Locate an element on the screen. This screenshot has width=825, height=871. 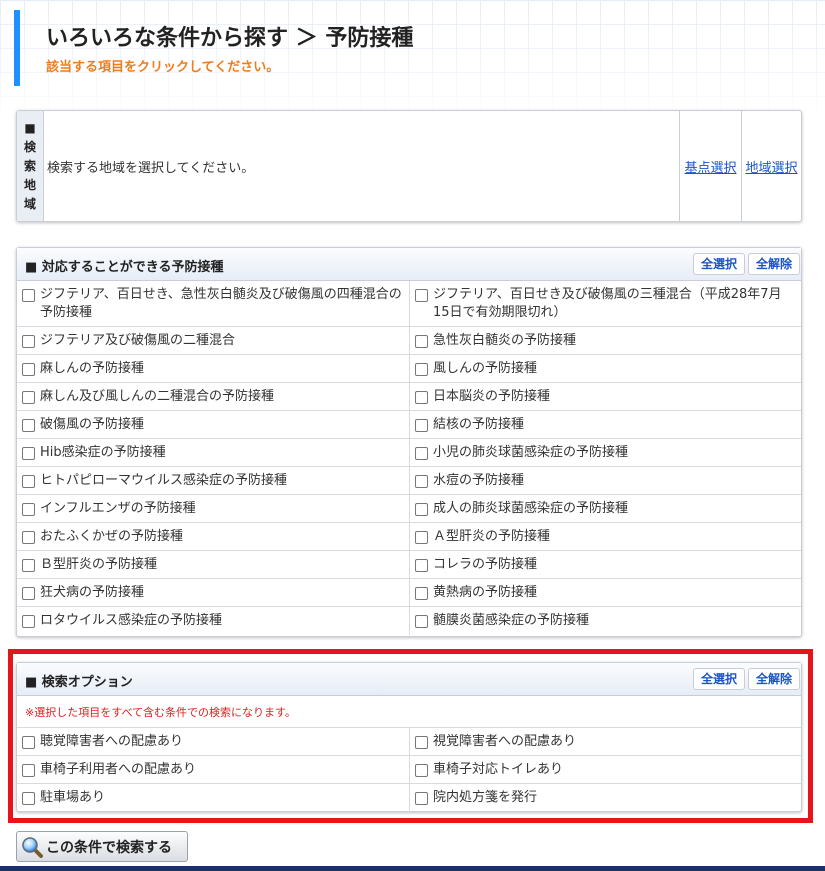
vaccination-item: ヒトパピローマウイルス感染症の予防接種 is located at coordinates (213, 481).